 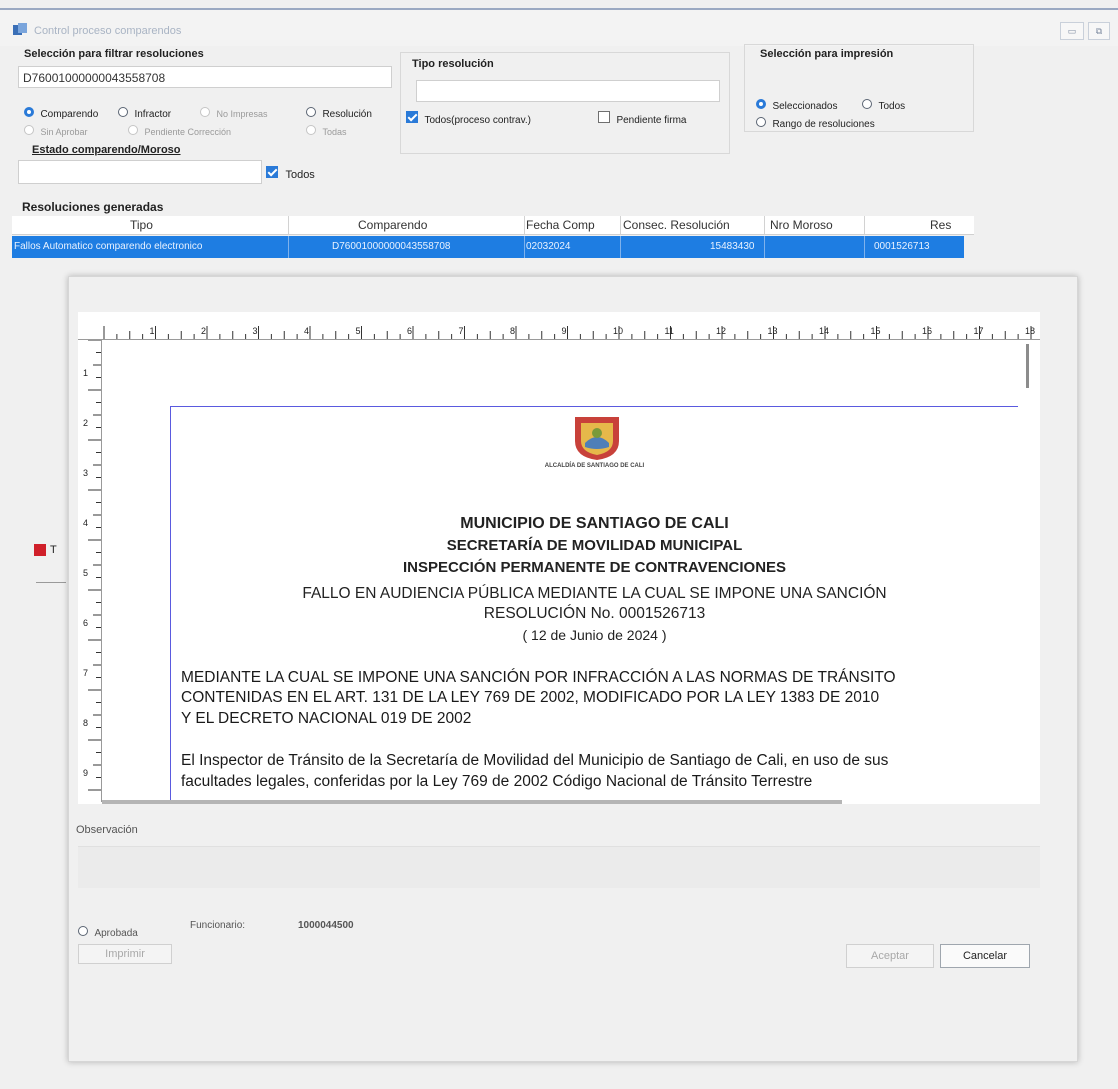 I want to click on aceptar-button: Aceptar, so click(x=890, y=956).